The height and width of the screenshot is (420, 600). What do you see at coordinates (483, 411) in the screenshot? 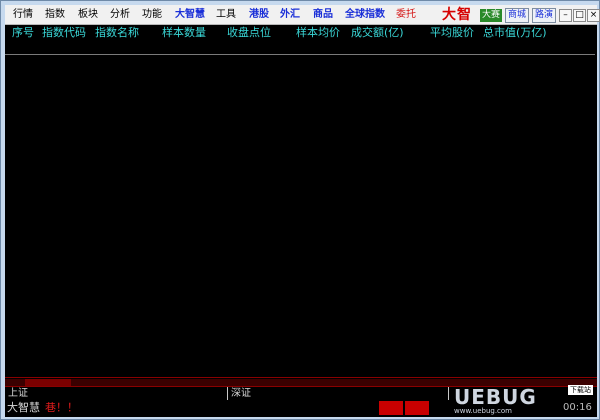
I see `watermark-url: www.uebug.com` at bounding box center [483, 411].